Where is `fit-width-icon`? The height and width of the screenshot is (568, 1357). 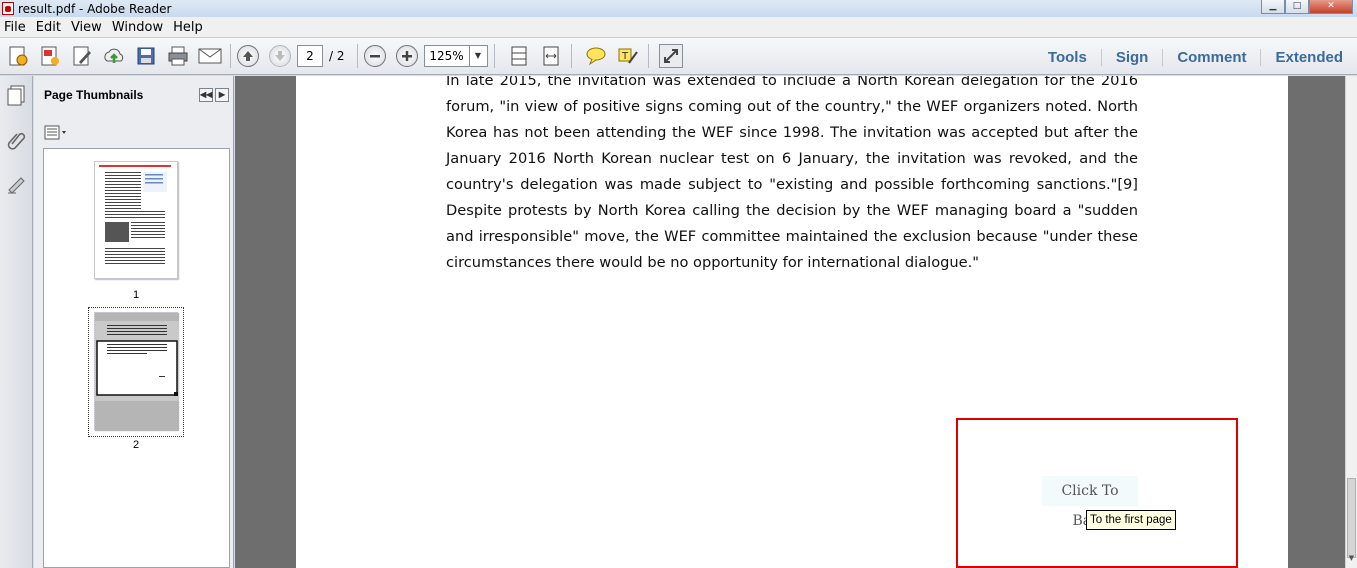
fit-width-icon is located at coordinates (551, 56).